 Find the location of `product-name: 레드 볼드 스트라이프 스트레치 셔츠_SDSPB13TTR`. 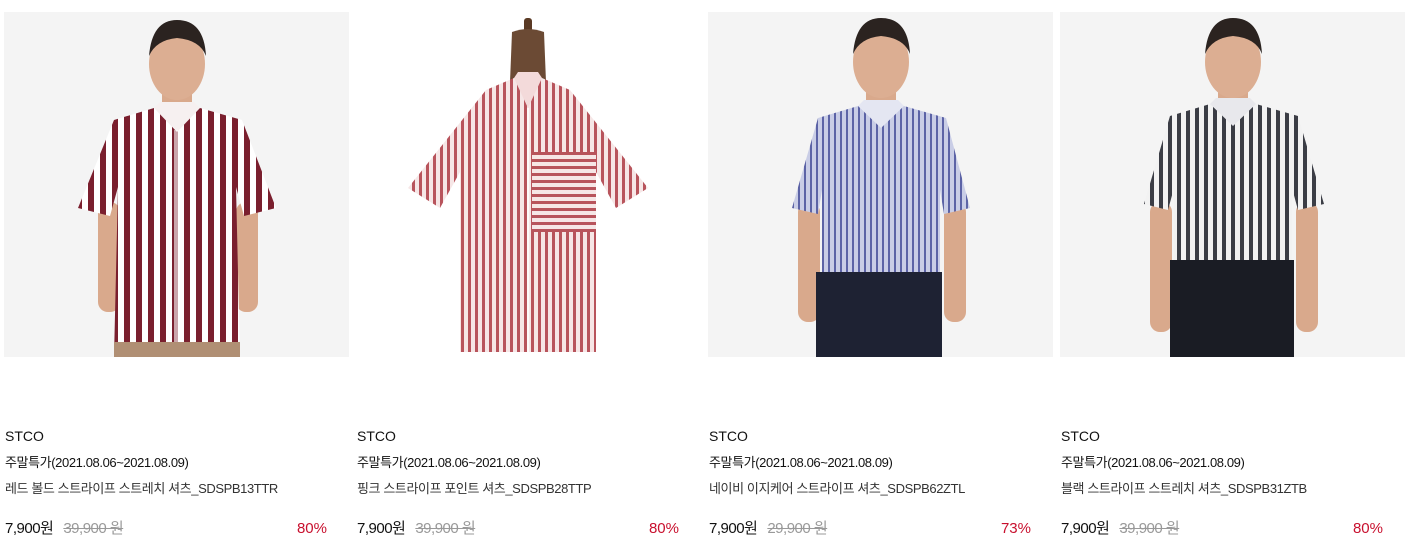

product-name: 레드 볼드 스트라이프 스트레치 셔츠_SDSPB13TTR is located at coordinates (177, 489).